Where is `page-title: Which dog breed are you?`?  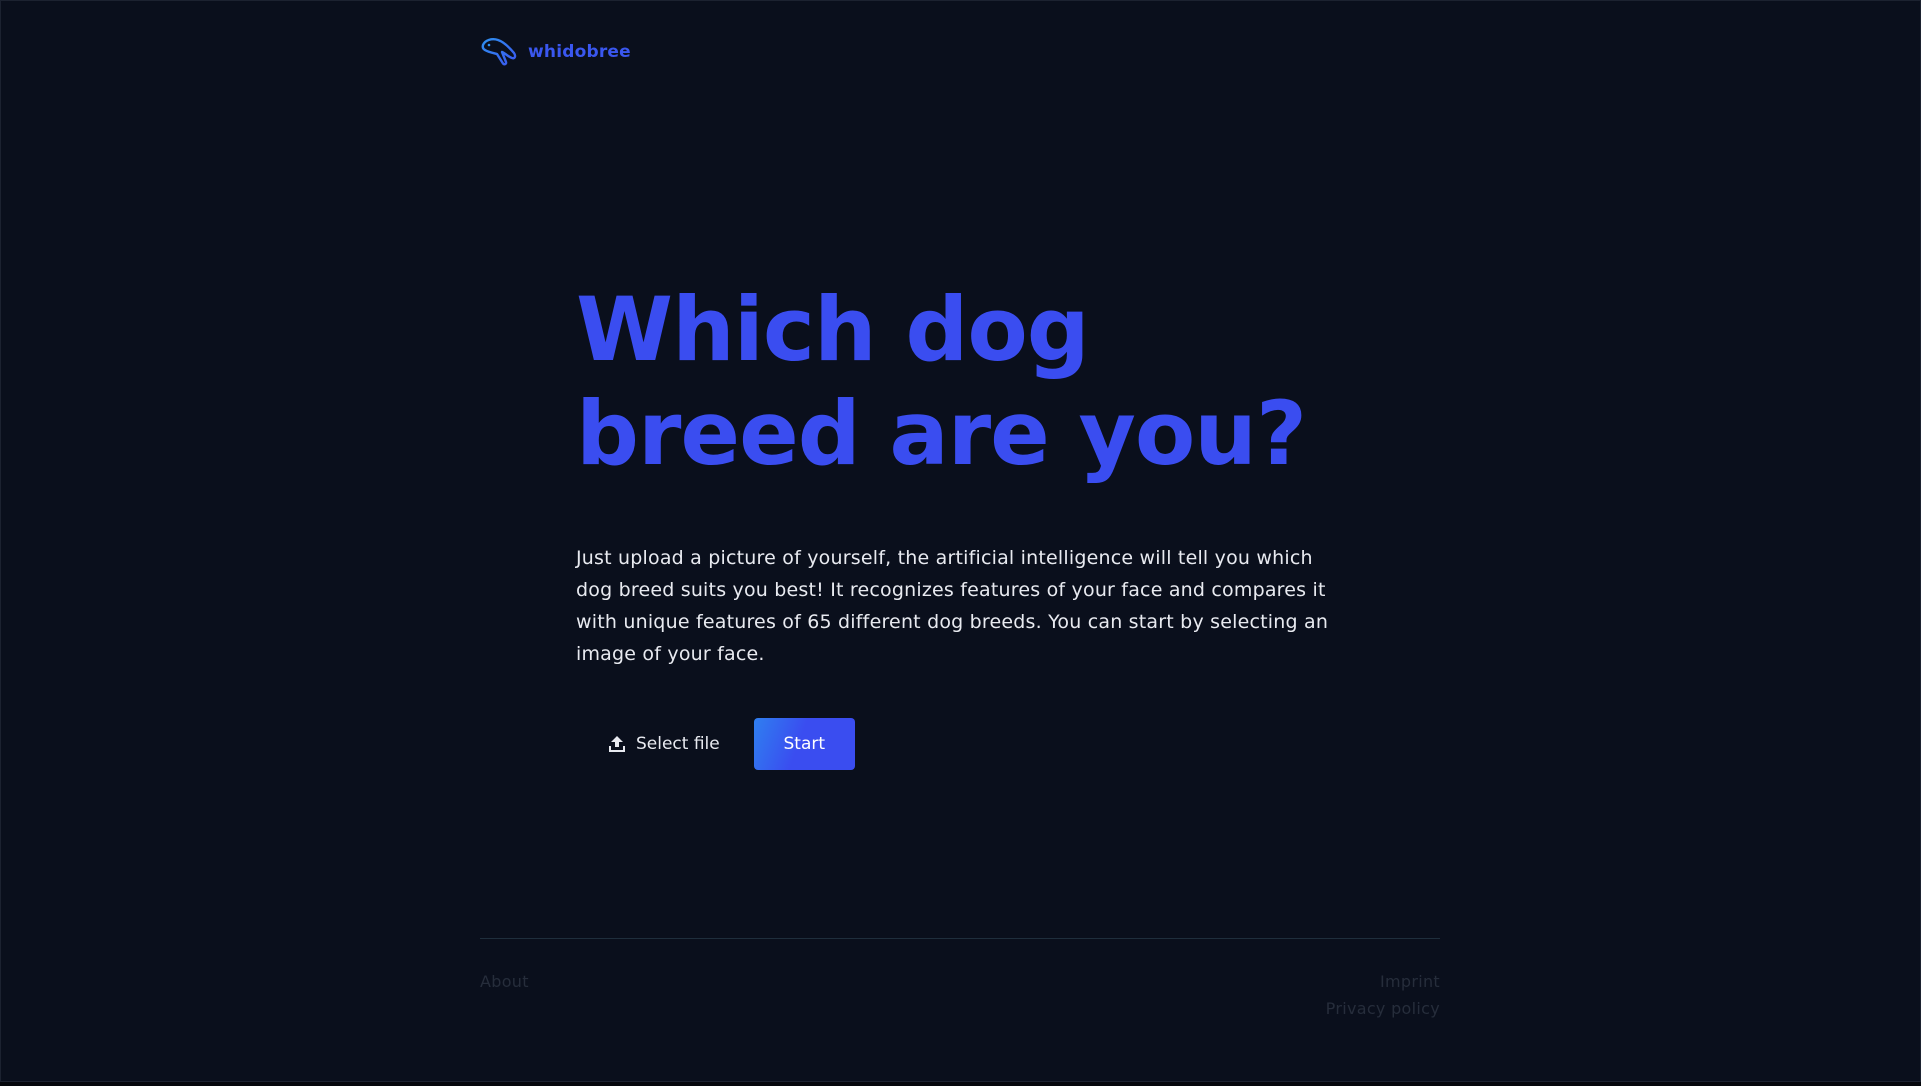
page-title: Which dog breed are you? is located at coordinates (966, 382).